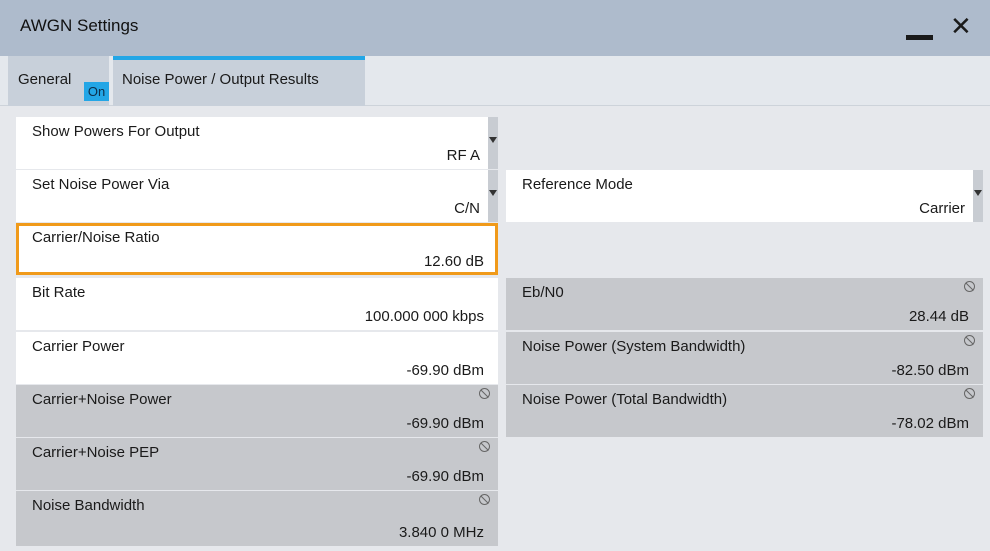 The height and width of the screenshot is (551, 990). I want to click on noise-bandwidth-readout: Noise Bandwidth 3.840 0 MHz, so click(257, 518).